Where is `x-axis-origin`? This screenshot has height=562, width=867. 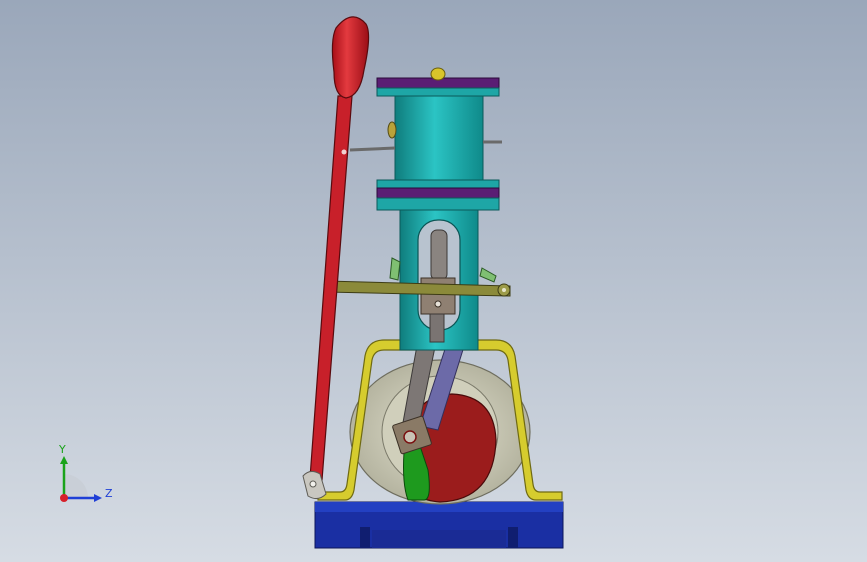
x-axis-origin is located at coordinates (64, 498).